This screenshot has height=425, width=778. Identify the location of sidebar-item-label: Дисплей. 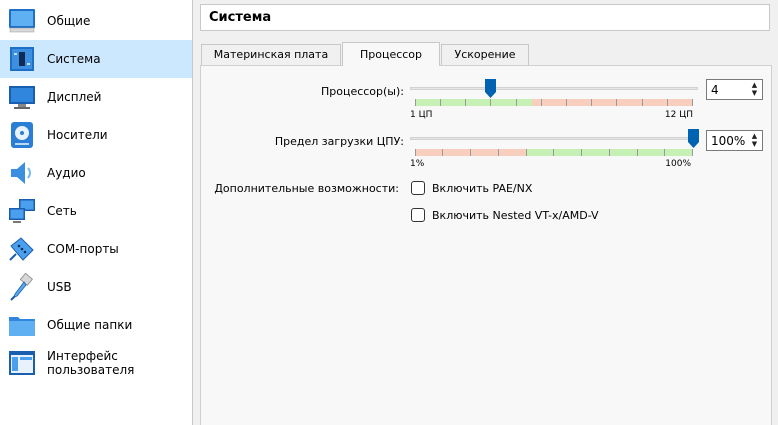
(74, 97).